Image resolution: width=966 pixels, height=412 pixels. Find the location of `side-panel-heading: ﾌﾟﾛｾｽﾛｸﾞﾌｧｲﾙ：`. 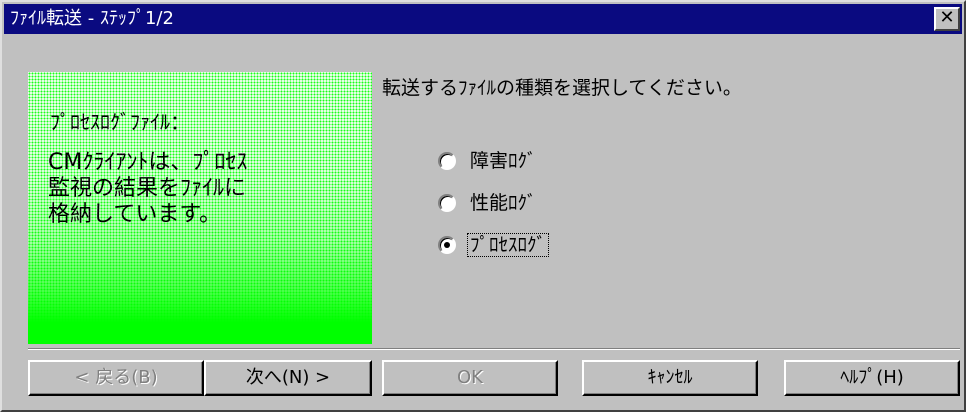

side-panel-heading: ﾌﾟﾛｾｽﾛｸﾞﾌｧｲﾙ： is located at coordinates (120, 122).